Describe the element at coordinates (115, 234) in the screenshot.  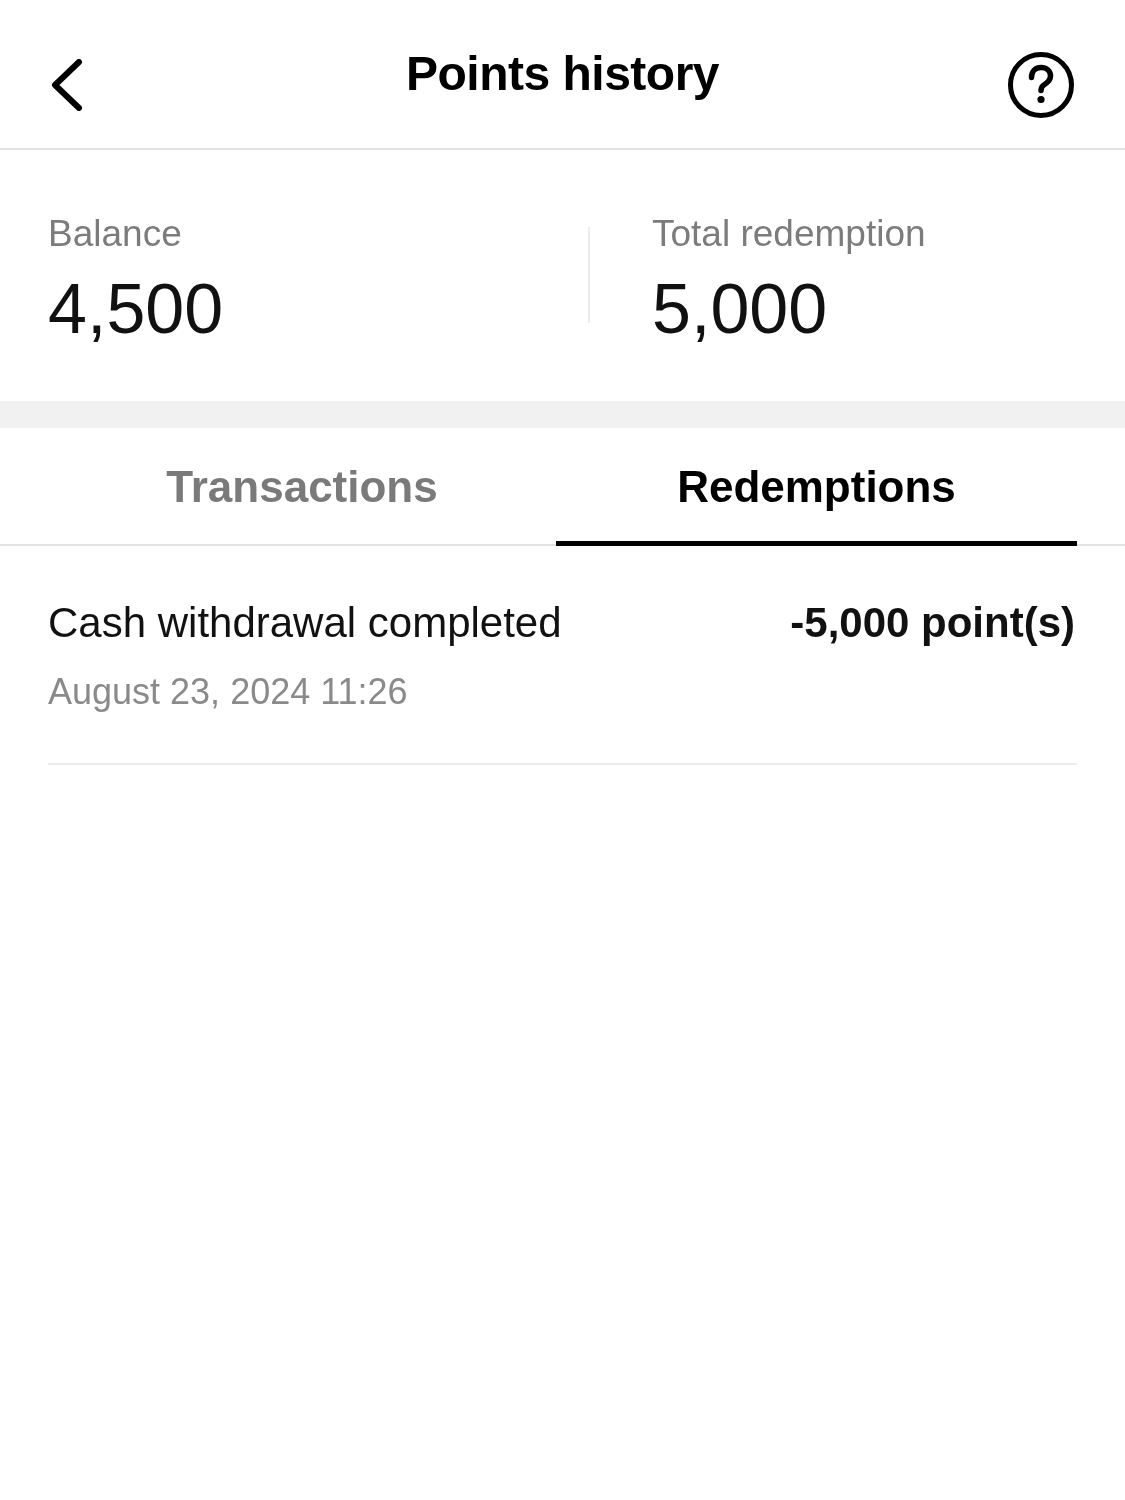
I see `stat-label: Balance` at that location.